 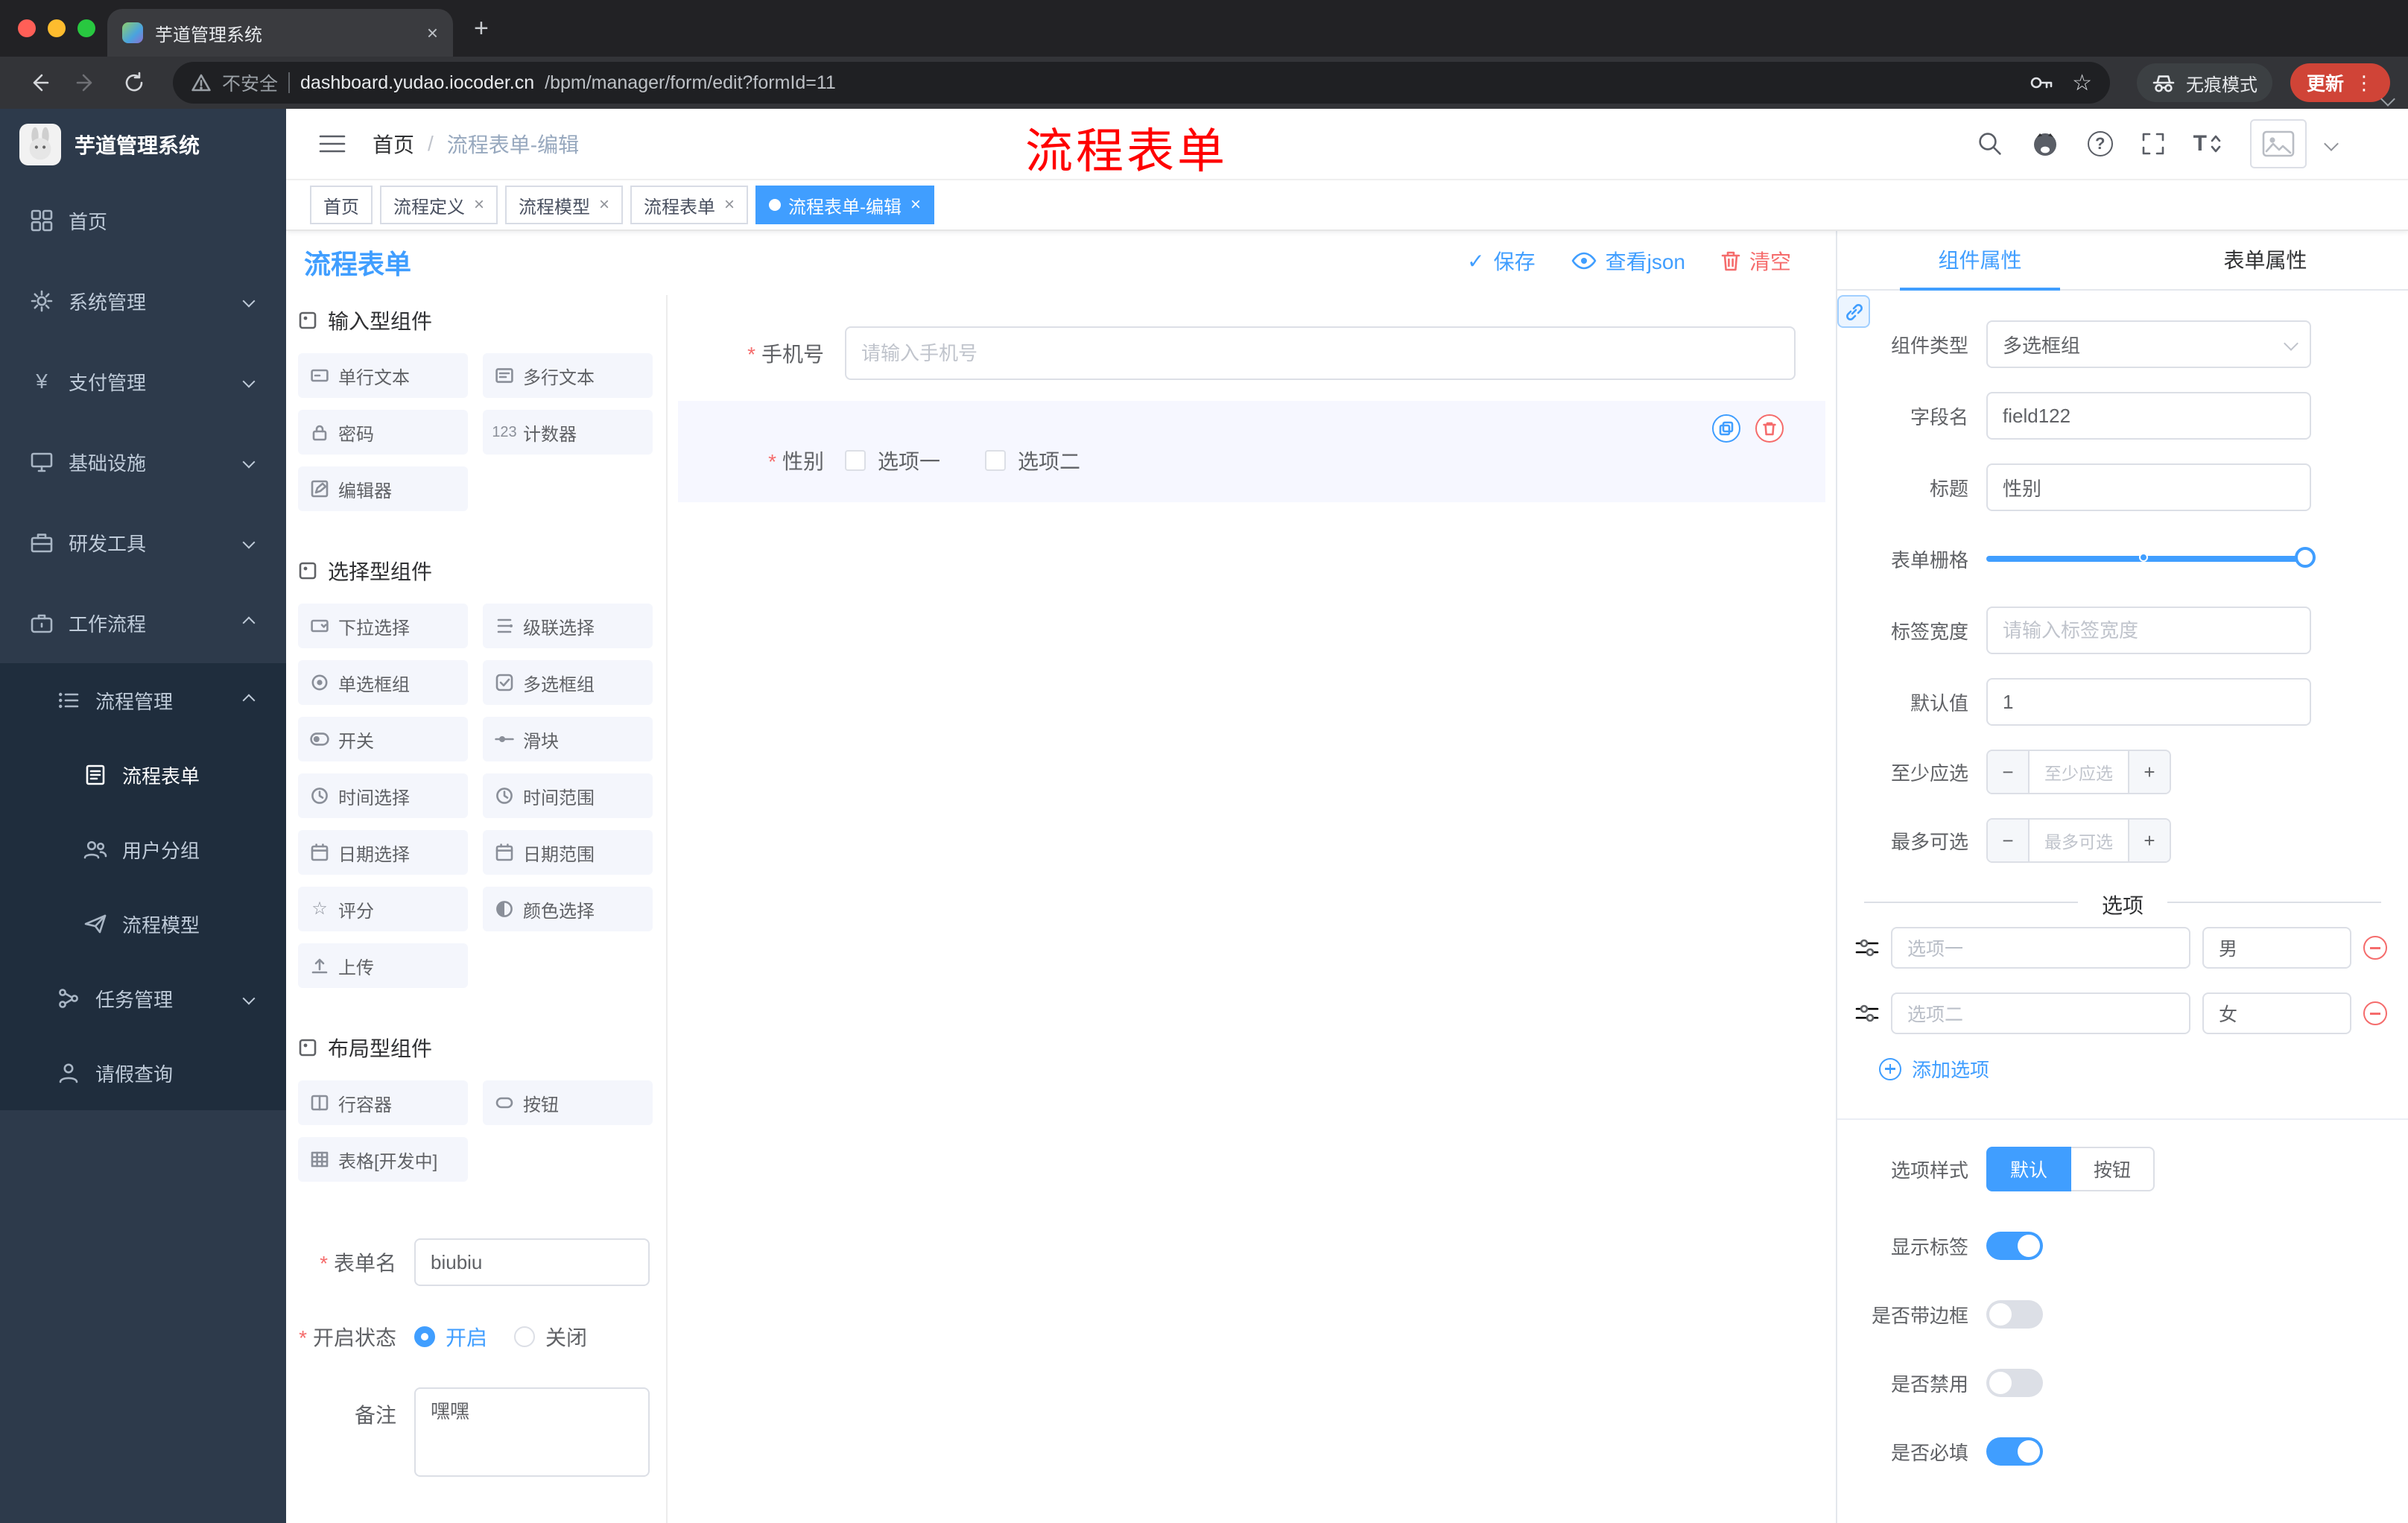 What do you see at coordinates (57, 28) in the screenshot?
I see `traffic-minimize-button` at bounding box center [57, 28].